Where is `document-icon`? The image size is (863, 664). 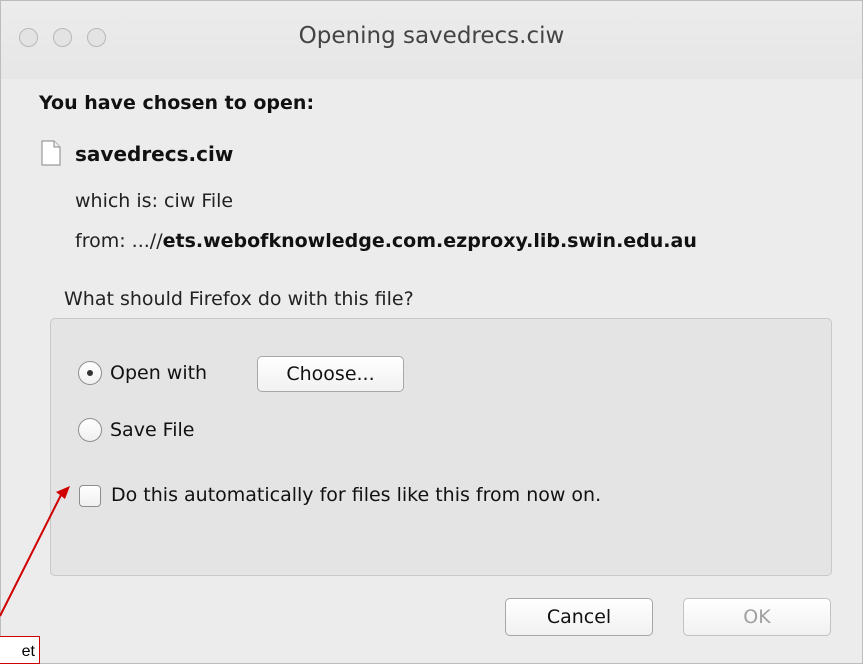
document-icon is located at coordinates (51, 153).